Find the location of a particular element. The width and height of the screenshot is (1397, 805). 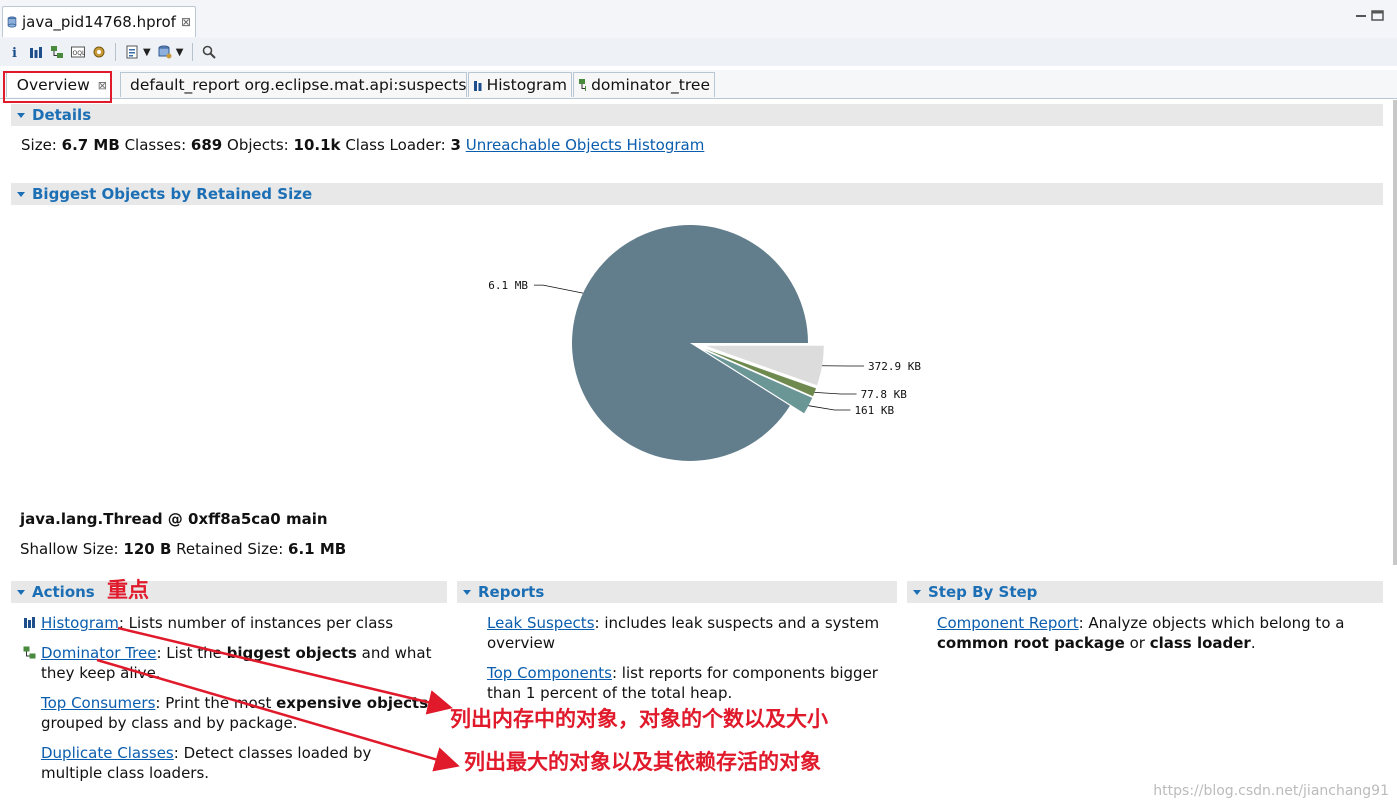

svg-text: OQL is located at coordinates (79, 53).